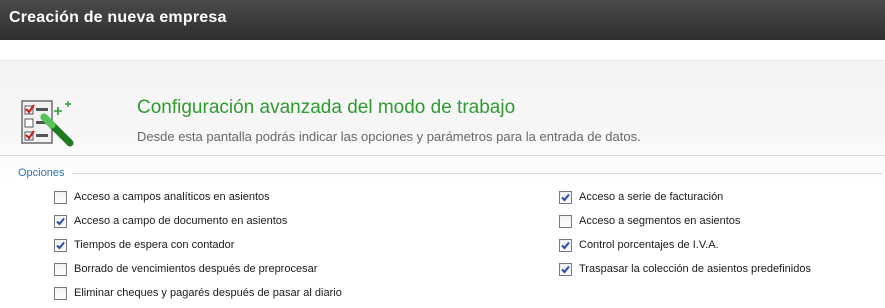 This screenshot has height=308, width=885. I want to click on option-label: Control porcentajes de I.V.A., so click(649, 245).